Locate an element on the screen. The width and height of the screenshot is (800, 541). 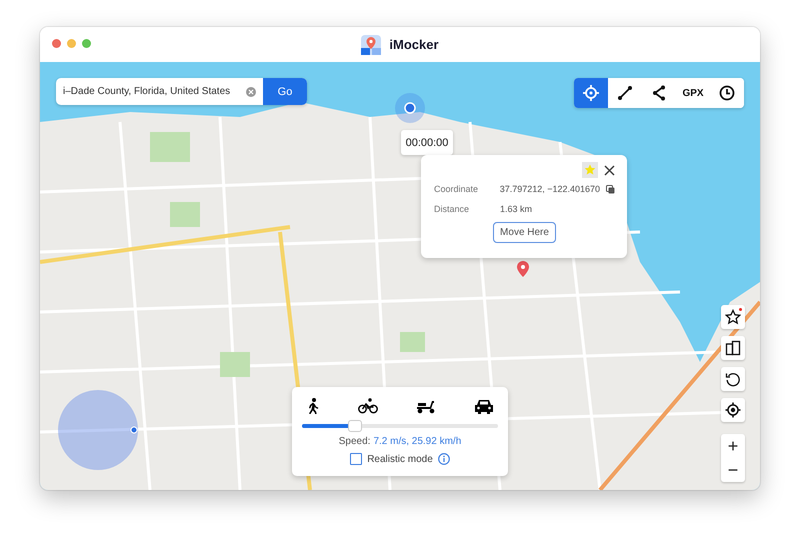
current-location-marker is located at coordinates (410, 108).